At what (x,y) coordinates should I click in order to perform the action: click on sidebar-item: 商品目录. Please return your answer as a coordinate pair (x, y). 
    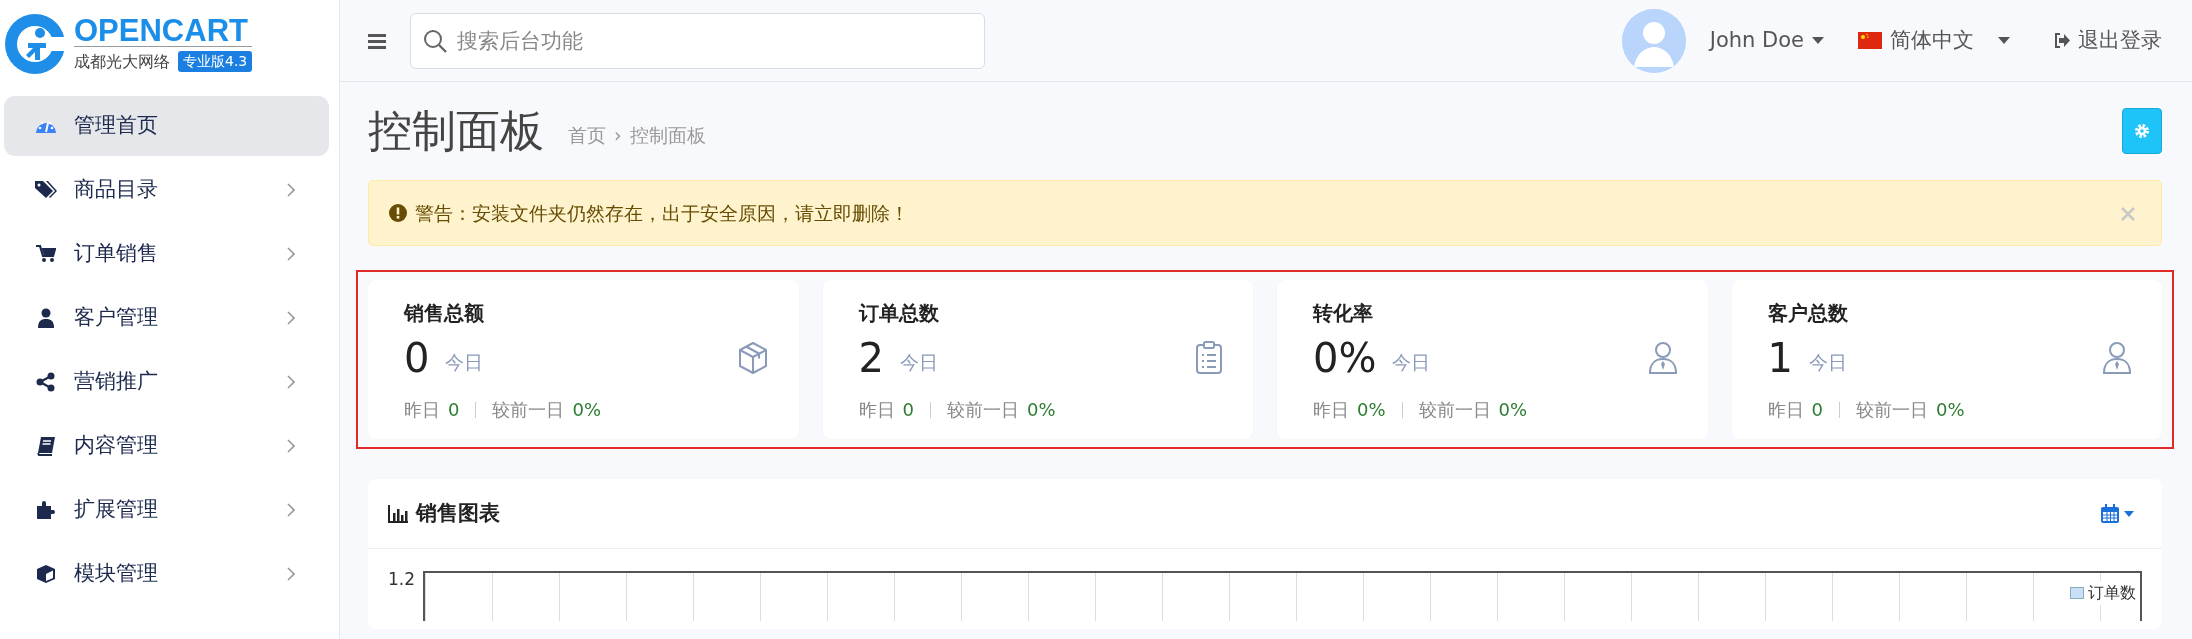
    Looking at the image, I should click on (166, 190).